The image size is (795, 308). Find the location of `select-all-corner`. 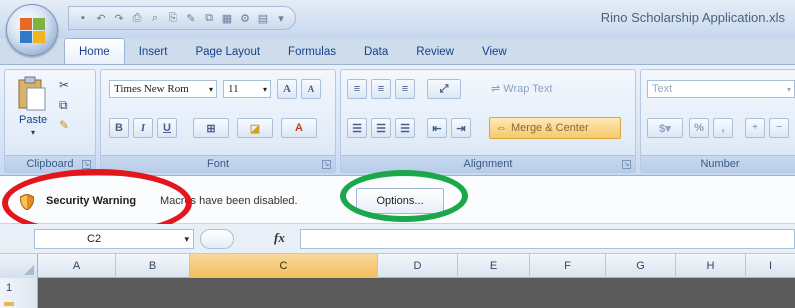

select-all-corner is located at coordinates (19, 266).